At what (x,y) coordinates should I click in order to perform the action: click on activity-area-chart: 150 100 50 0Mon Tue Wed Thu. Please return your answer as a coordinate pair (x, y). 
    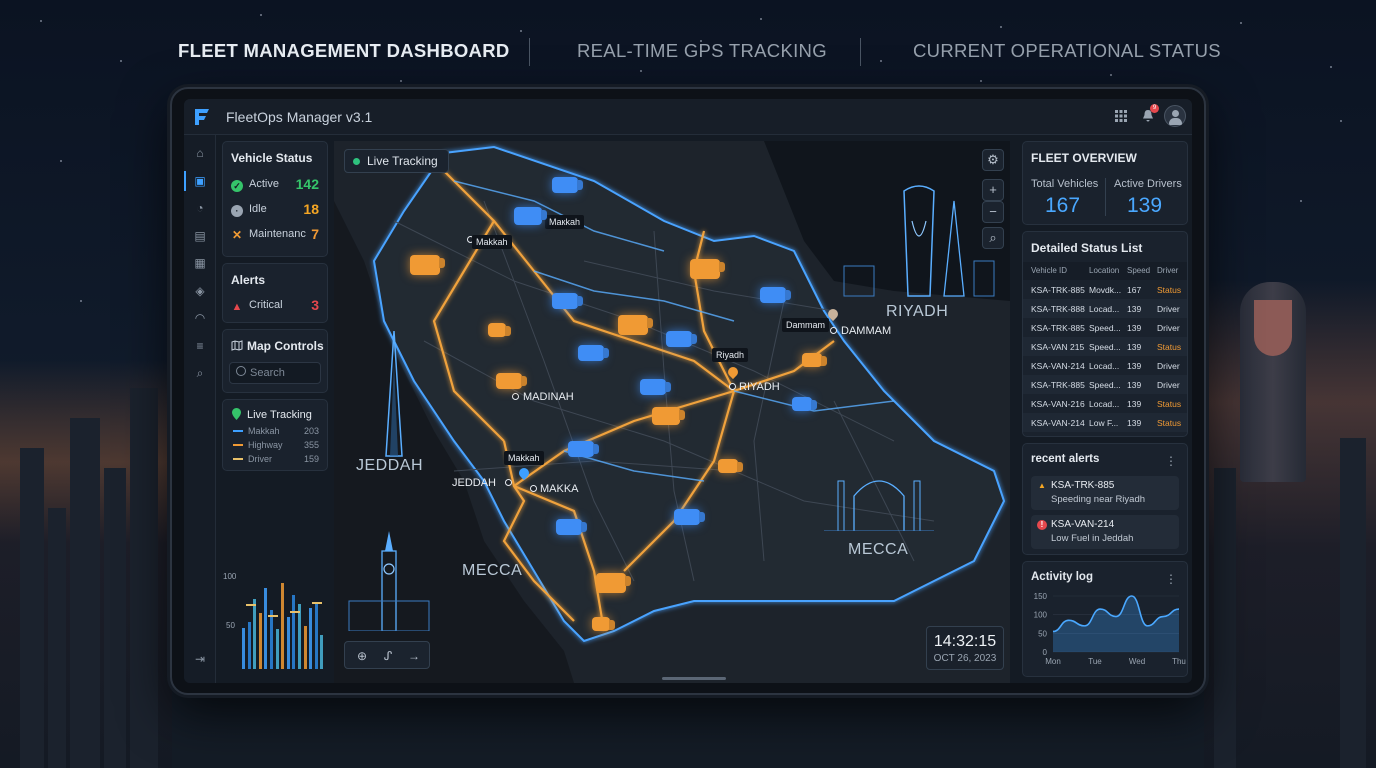
    Looking at the image, I should click on (1110, 629).